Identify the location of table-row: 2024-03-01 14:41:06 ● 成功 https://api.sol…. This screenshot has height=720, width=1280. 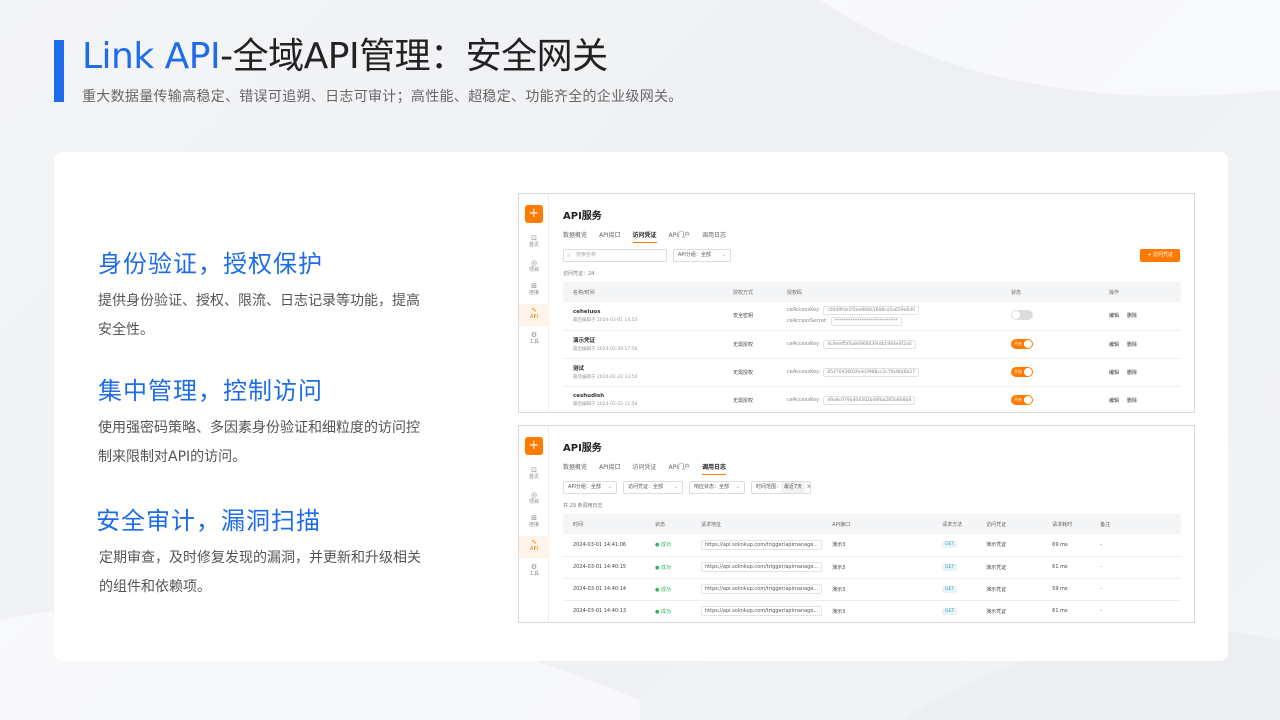
(872, 545).